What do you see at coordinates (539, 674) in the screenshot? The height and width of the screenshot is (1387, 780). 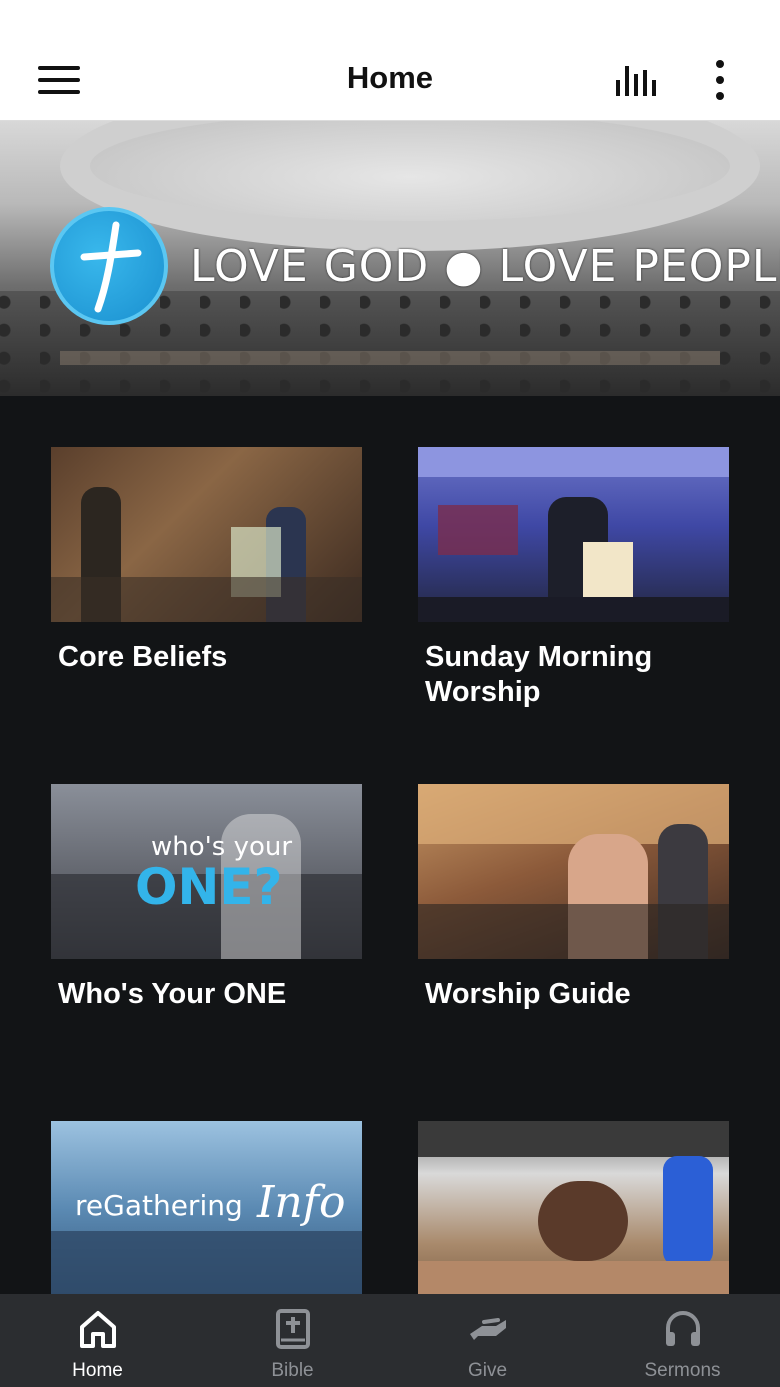 I see `card-title: Sunday Morning Worship` at bounding box center [539, 674].